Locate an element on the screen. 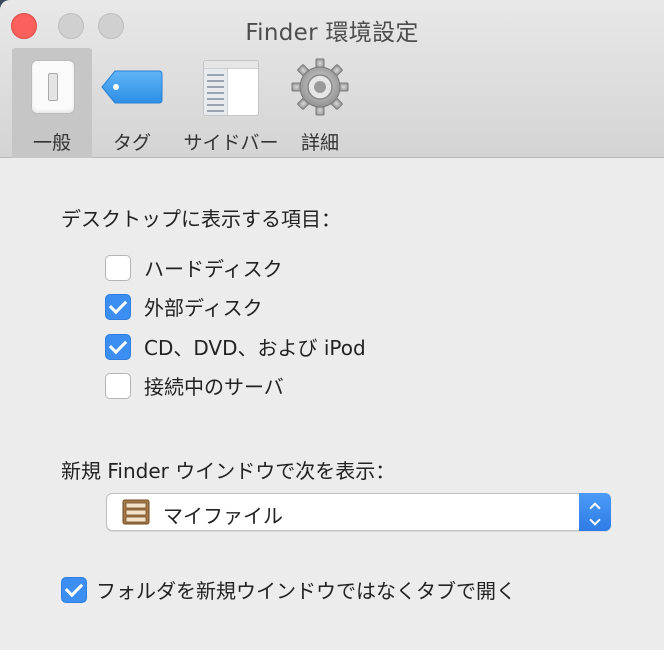 This screenshot has width=664, height=650. popup-value: マイファイル is located at coordinates (223, 516).